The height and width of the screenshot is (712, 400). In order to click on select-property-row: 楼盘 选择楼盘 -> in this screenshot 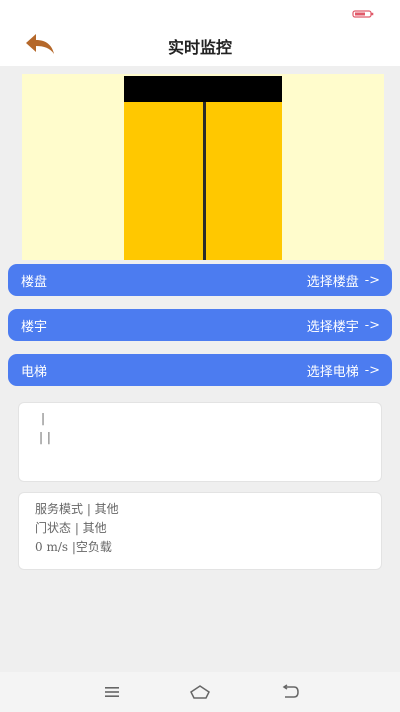, I will do `click(200, 280)`.